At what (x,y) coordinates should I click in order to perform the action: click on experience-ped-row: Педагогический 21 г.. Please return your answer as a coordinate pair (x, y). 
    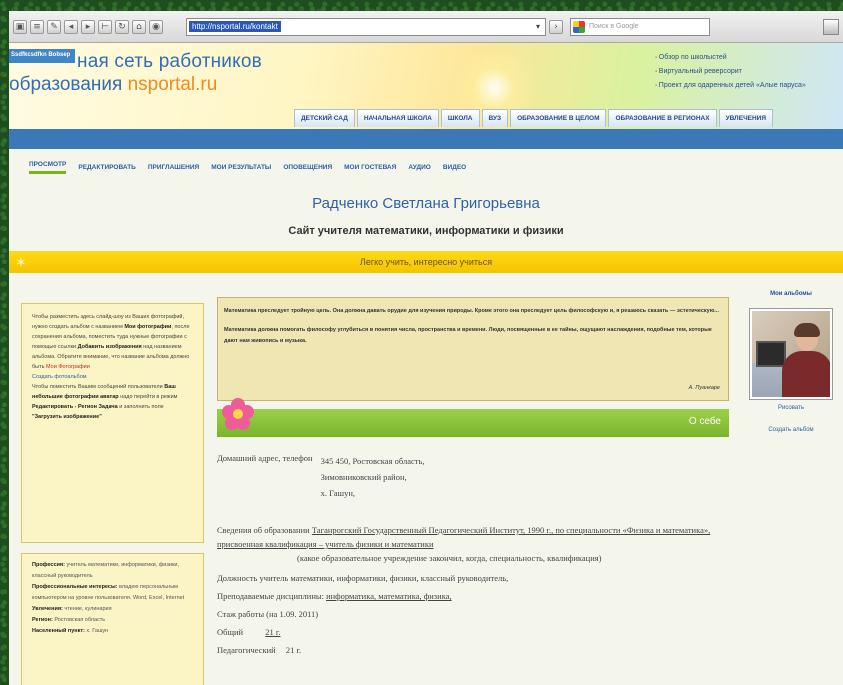
    Looking at the image, I should click on (473, 650).